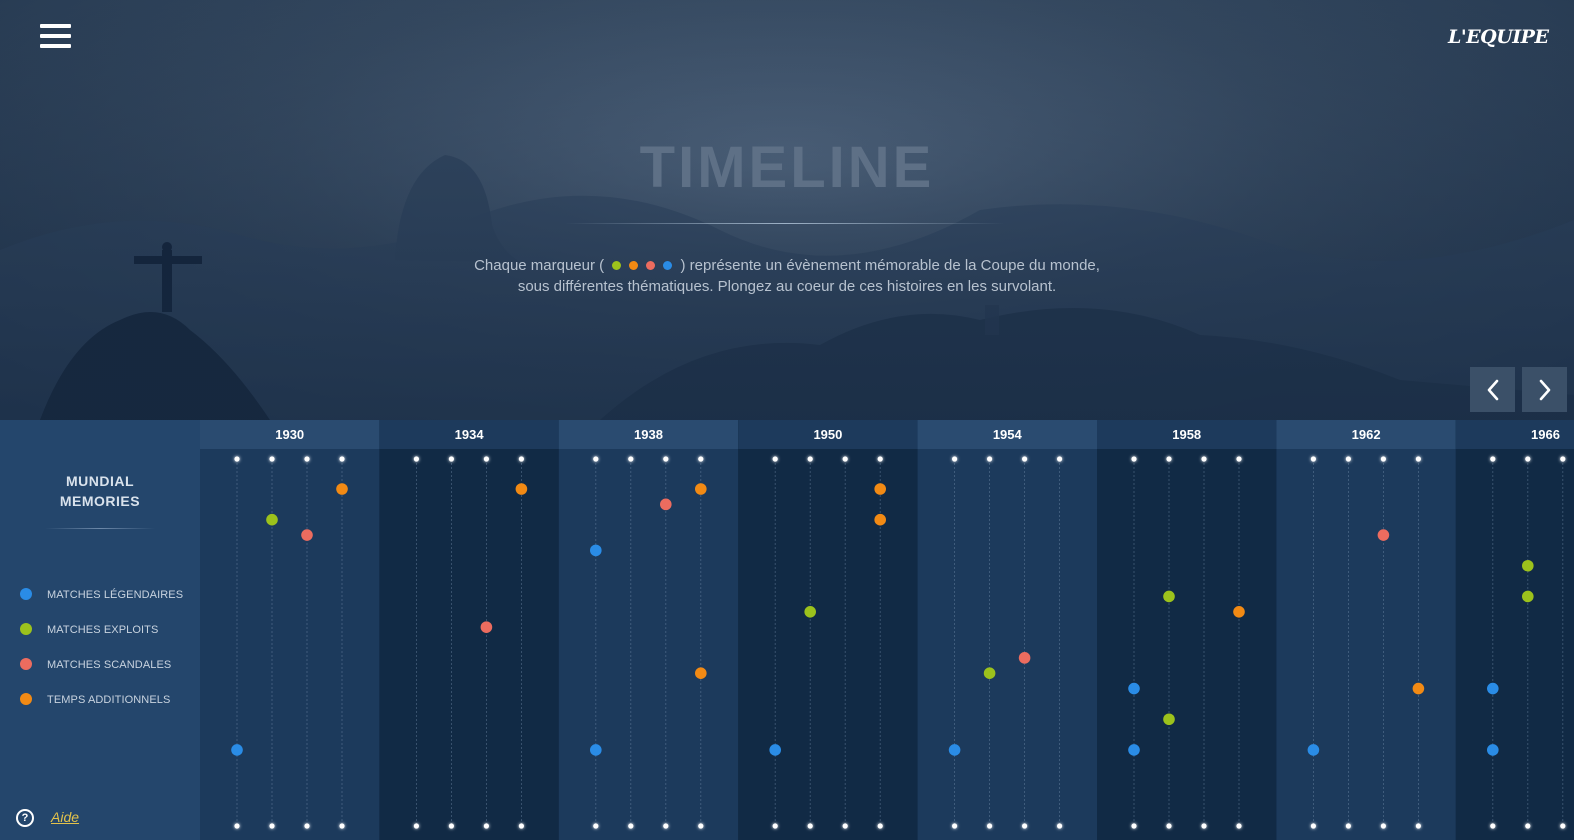  I want to click on legend-item-extra-time: TEMPS ADDITIONNELS, so click(105, 699).